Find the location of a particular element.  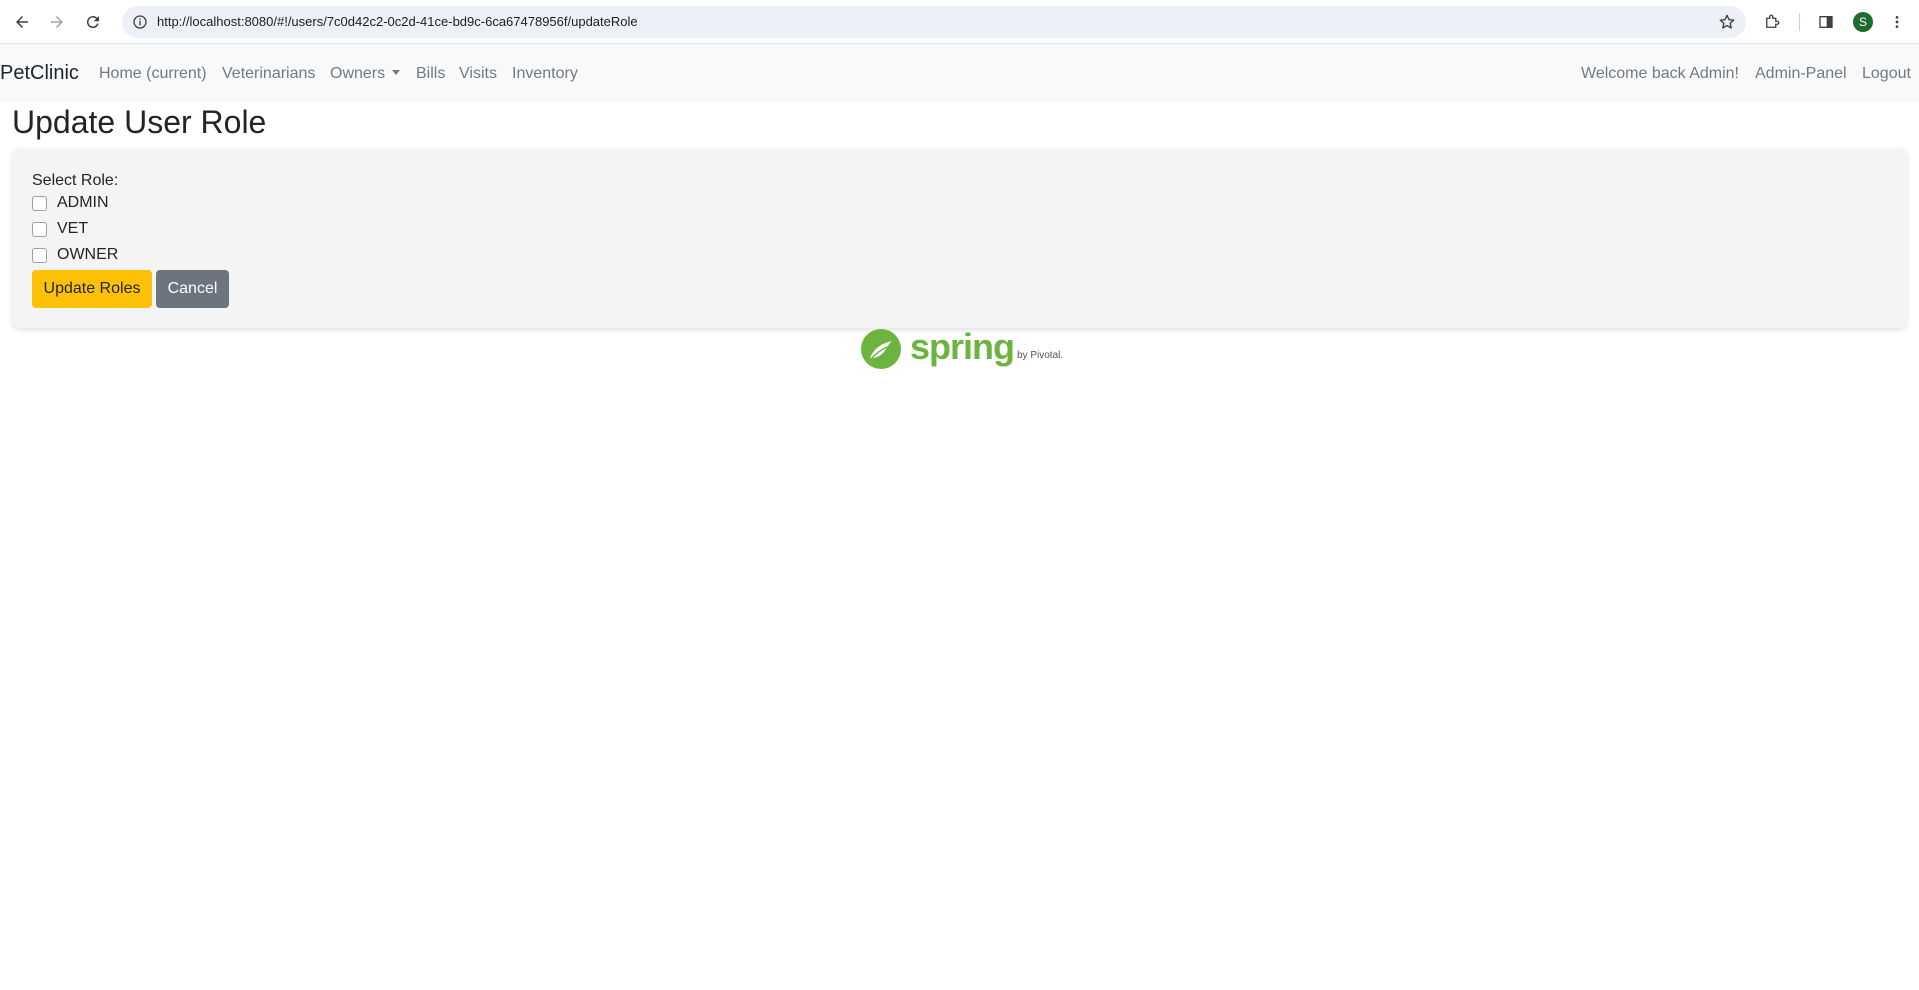

nav-owners-dropdown: Owners is located at coordinates (365, 74).